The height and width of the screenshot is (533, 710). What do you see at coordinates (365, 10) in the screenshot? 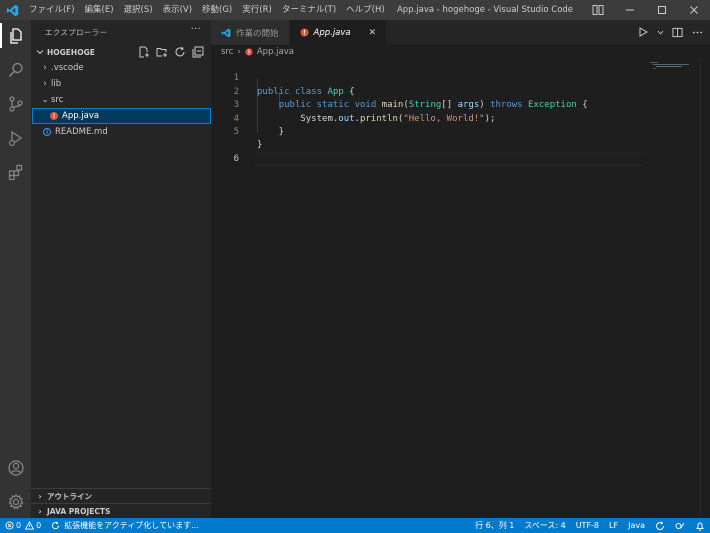
I see `menu-help: ヘルプ(H)` at bounding box center [365, 10].